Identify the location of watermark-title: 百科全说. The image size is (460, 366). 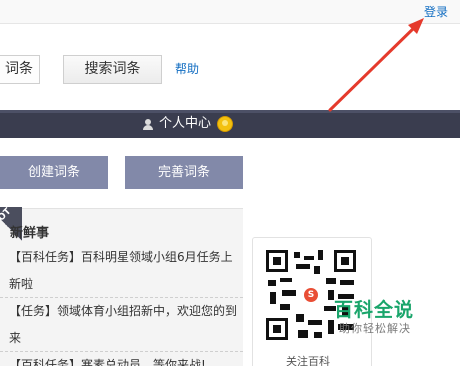
(374, 310).